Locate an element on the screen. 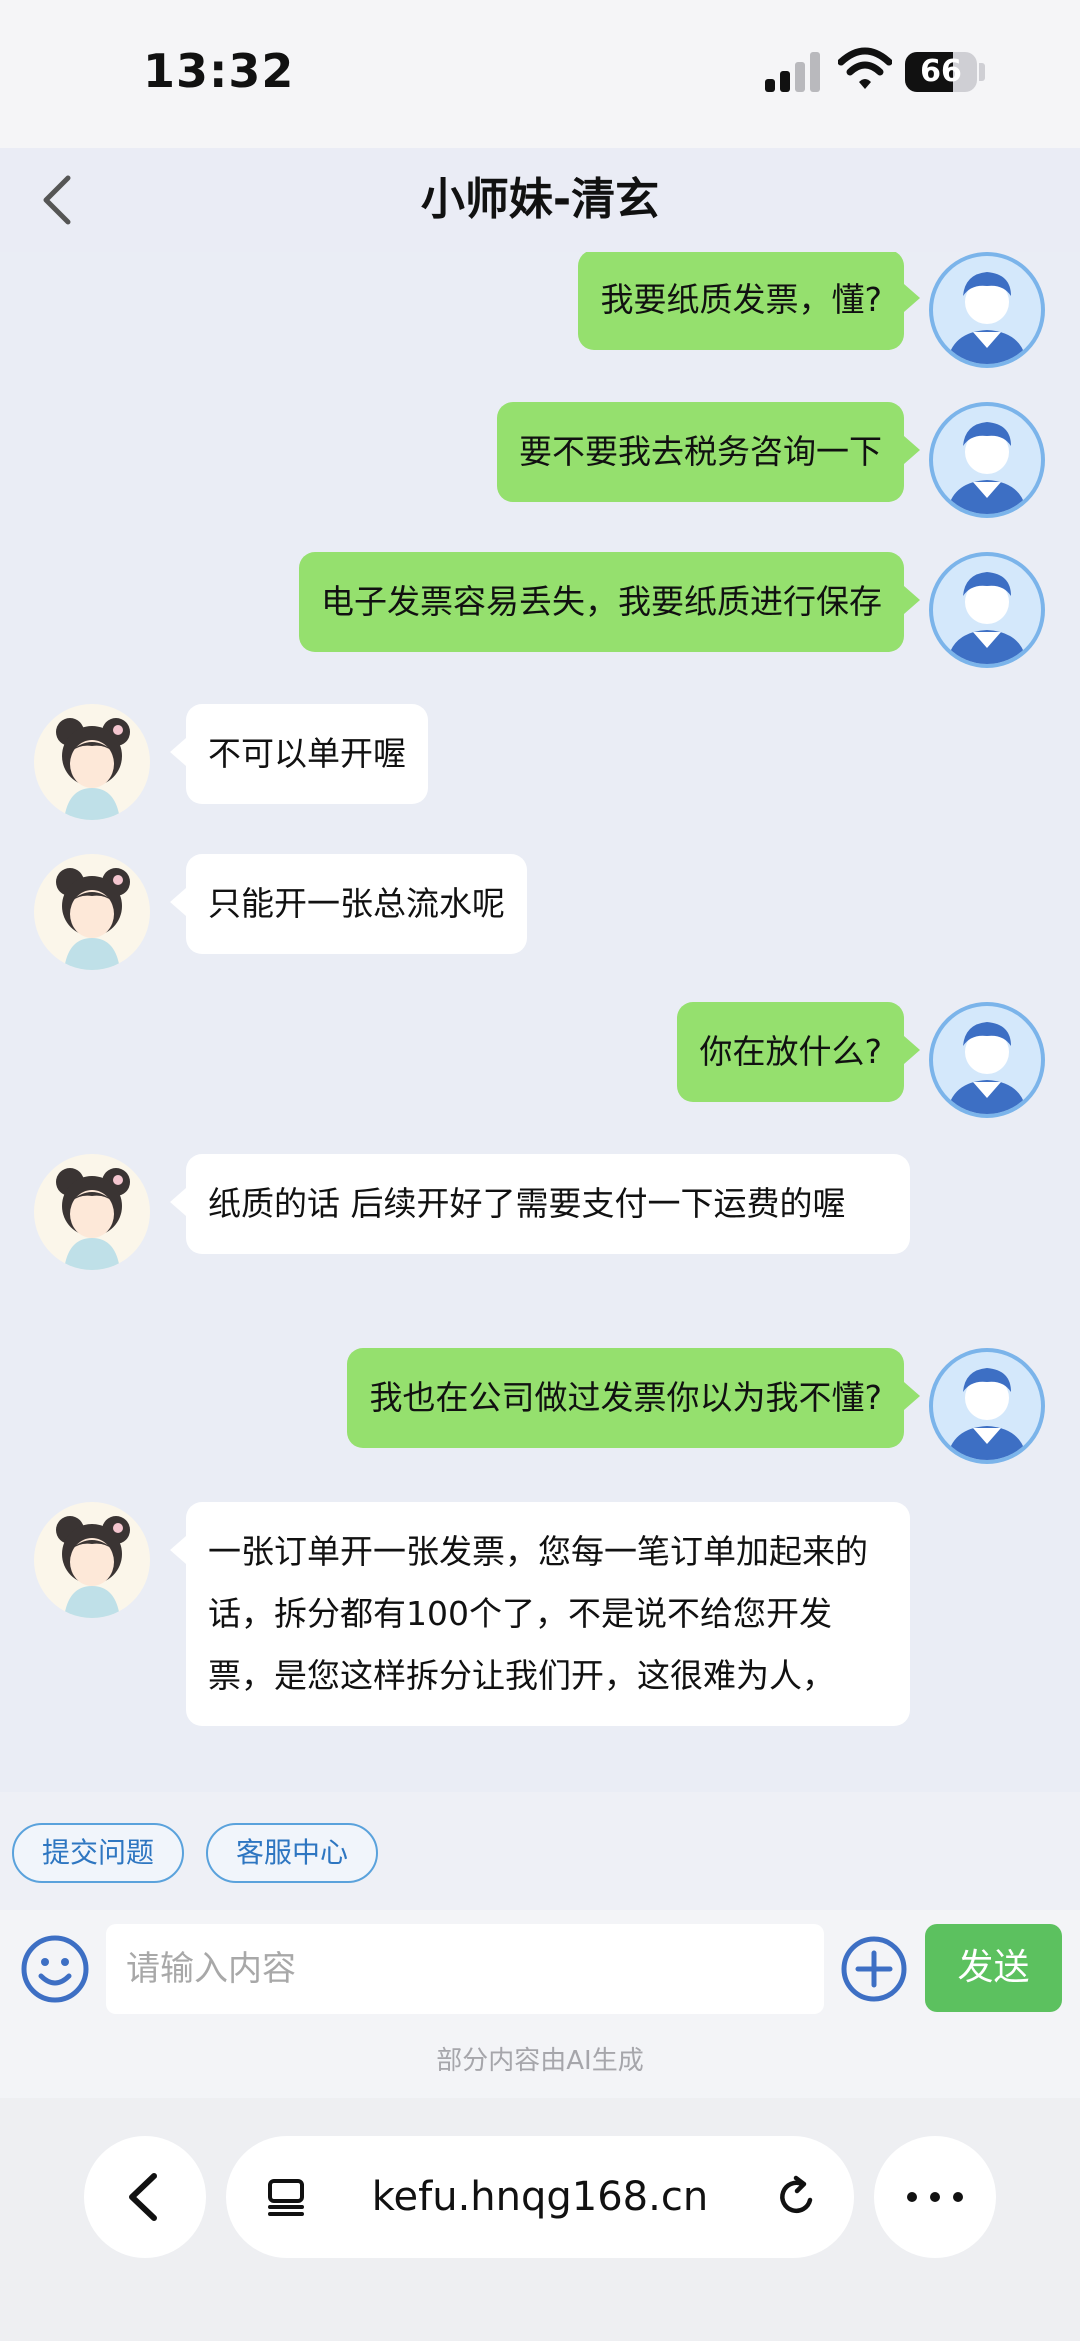  url-text: kefu.hnqg168.cn is located at coordinates (540, 2197).